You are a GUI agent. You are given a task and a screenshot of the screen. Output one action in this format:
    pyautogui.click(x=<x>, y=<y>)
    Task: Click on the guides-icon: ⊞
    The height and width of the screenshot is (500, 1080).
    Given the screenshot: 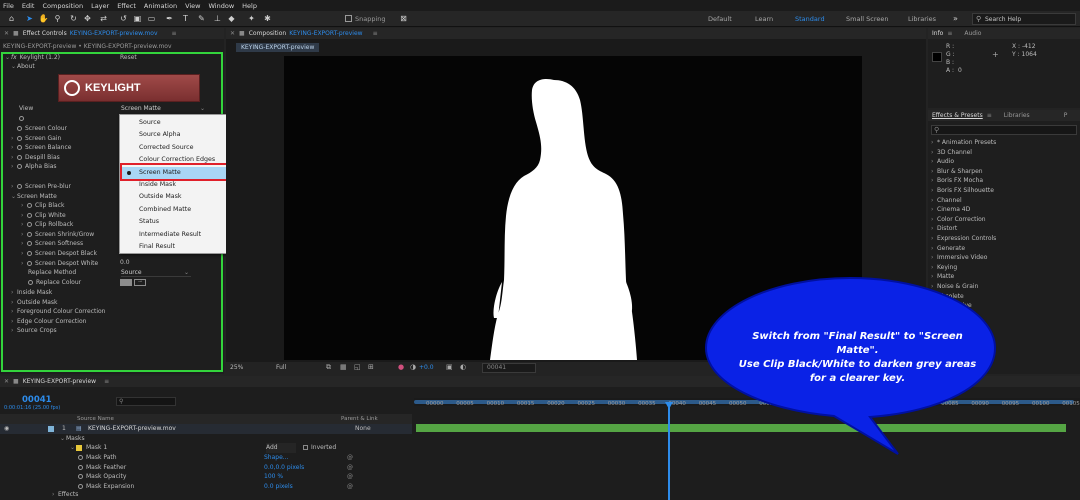 What is the action you would take?
    pyautogui.click(x=371, y=367)
    